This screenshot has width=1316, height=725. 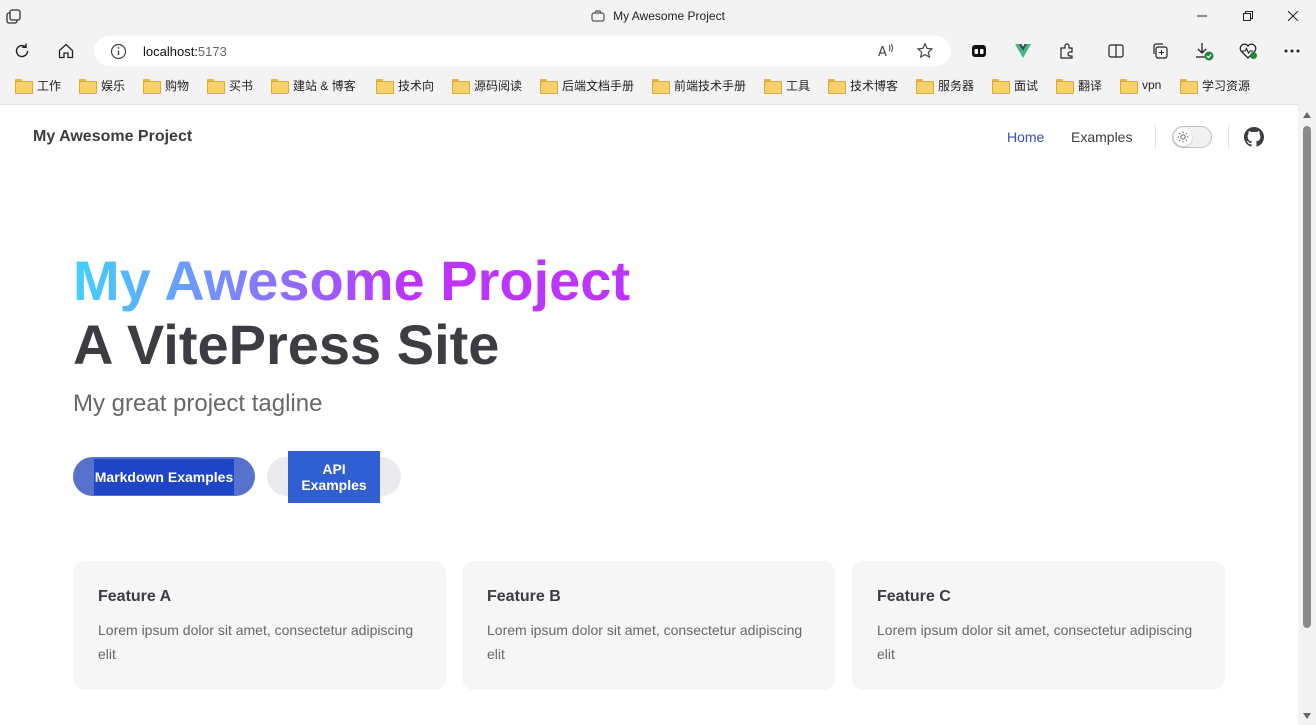 I want to click on bookmark-folder: 工具, so click(x=787, y=85).